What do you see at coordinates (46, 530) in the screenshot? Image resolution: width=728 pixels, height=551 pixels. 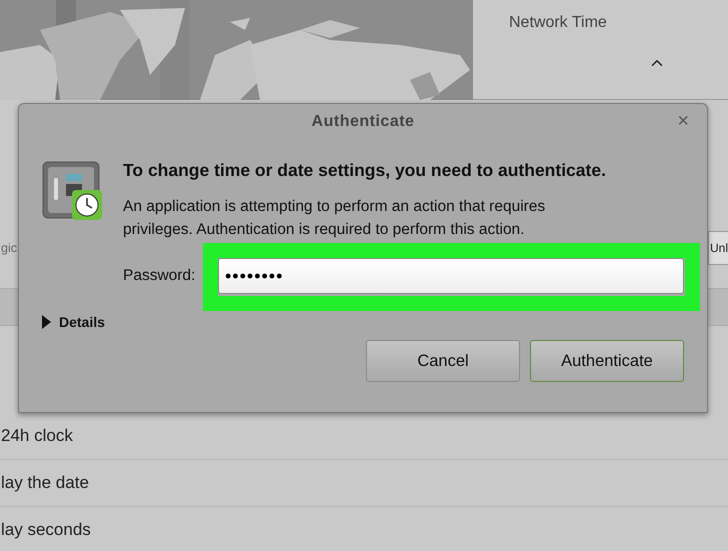 I see `setting-label: lay seconds` at bounding box center [46, 530].